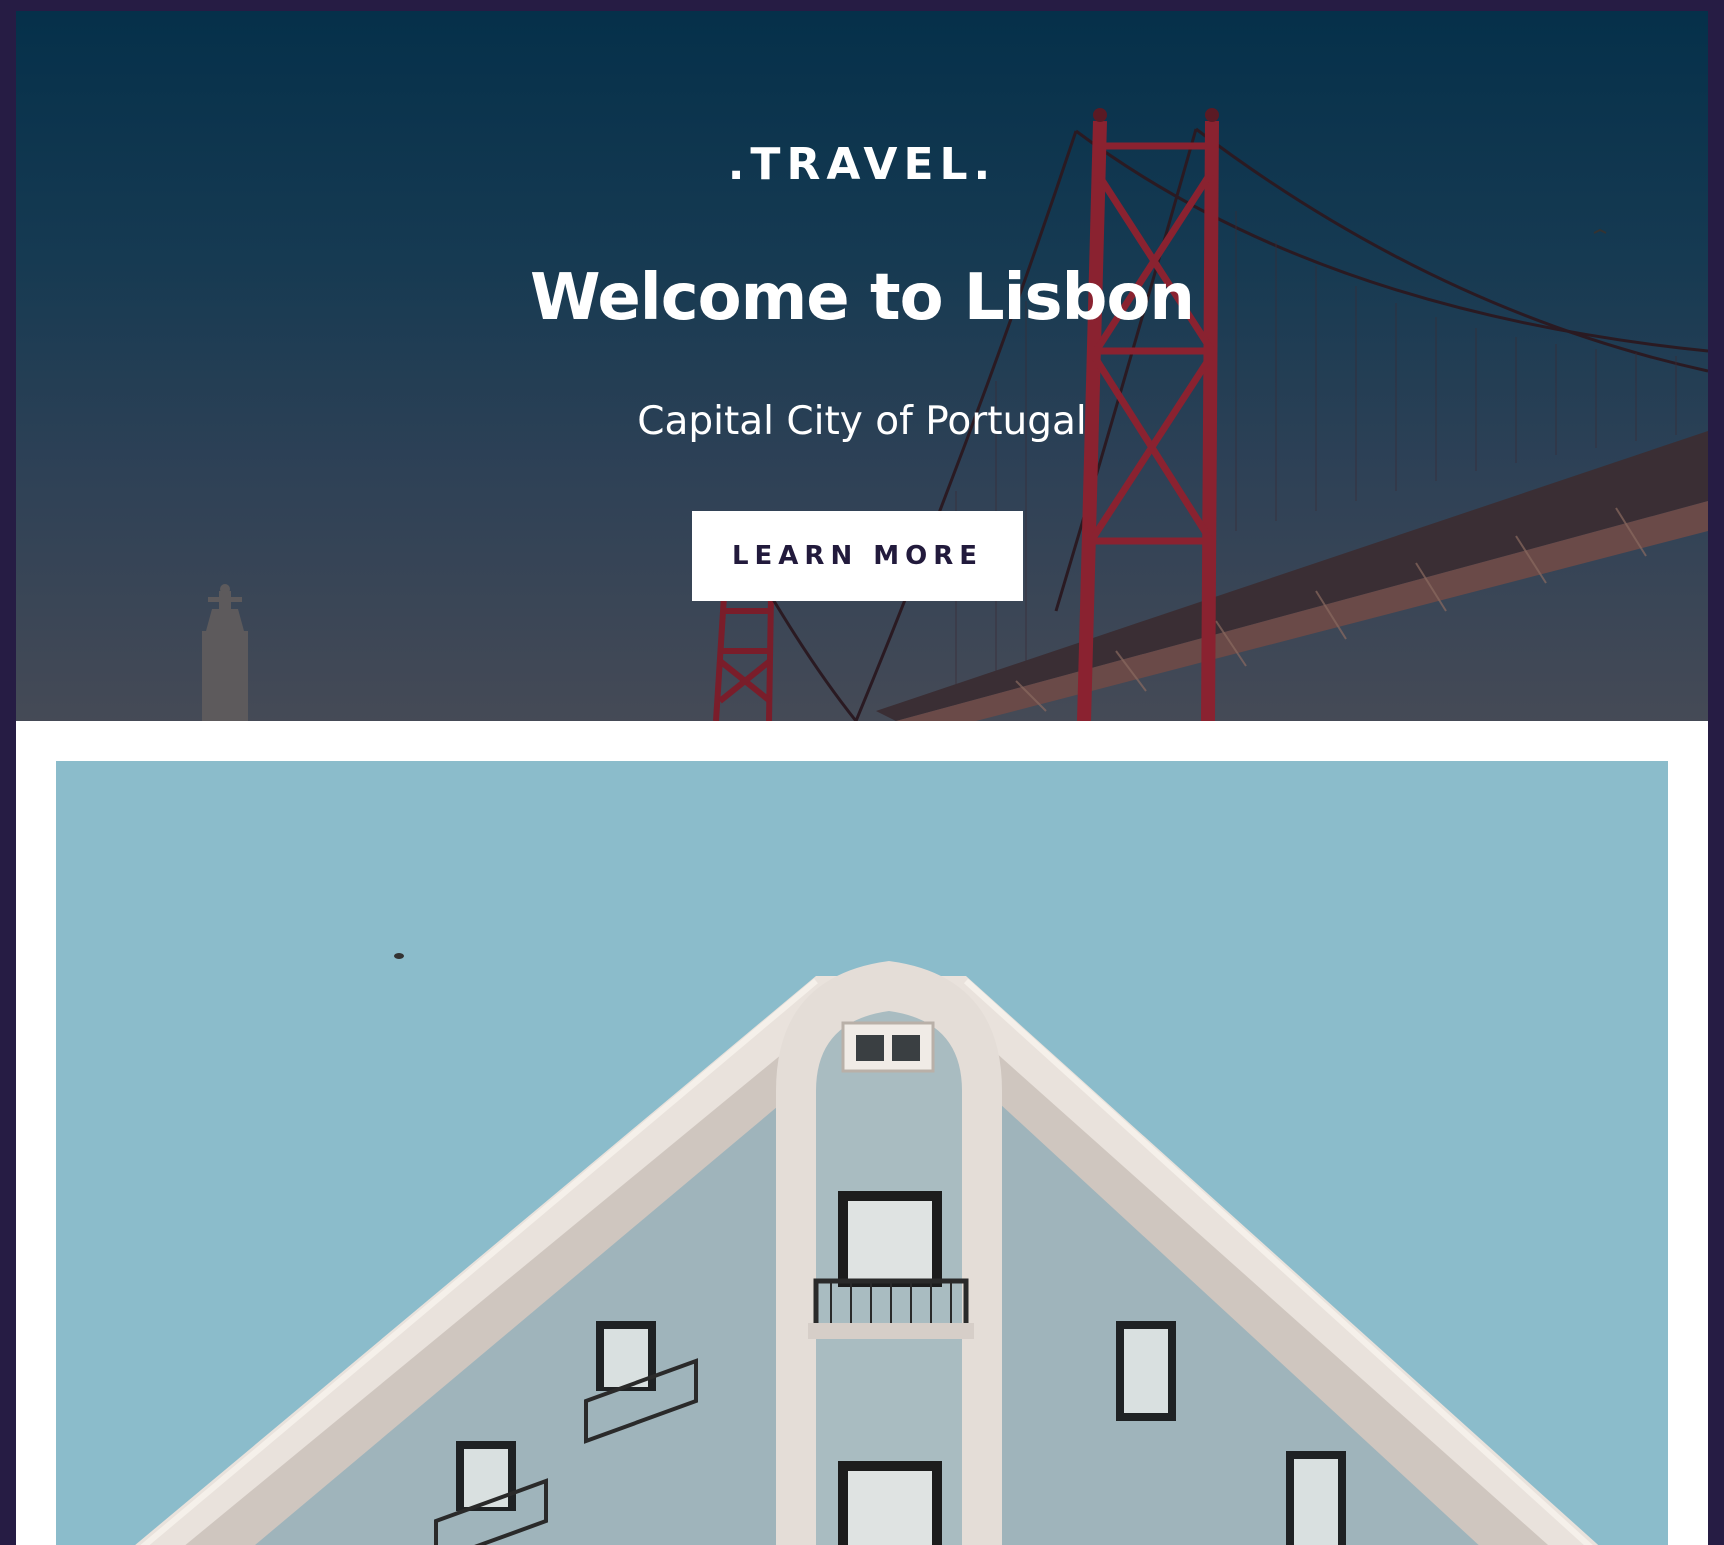 This screenshot has width=1724, height=1545. I want to click on brand-logo: .TRAVEL., so click(862, 164).